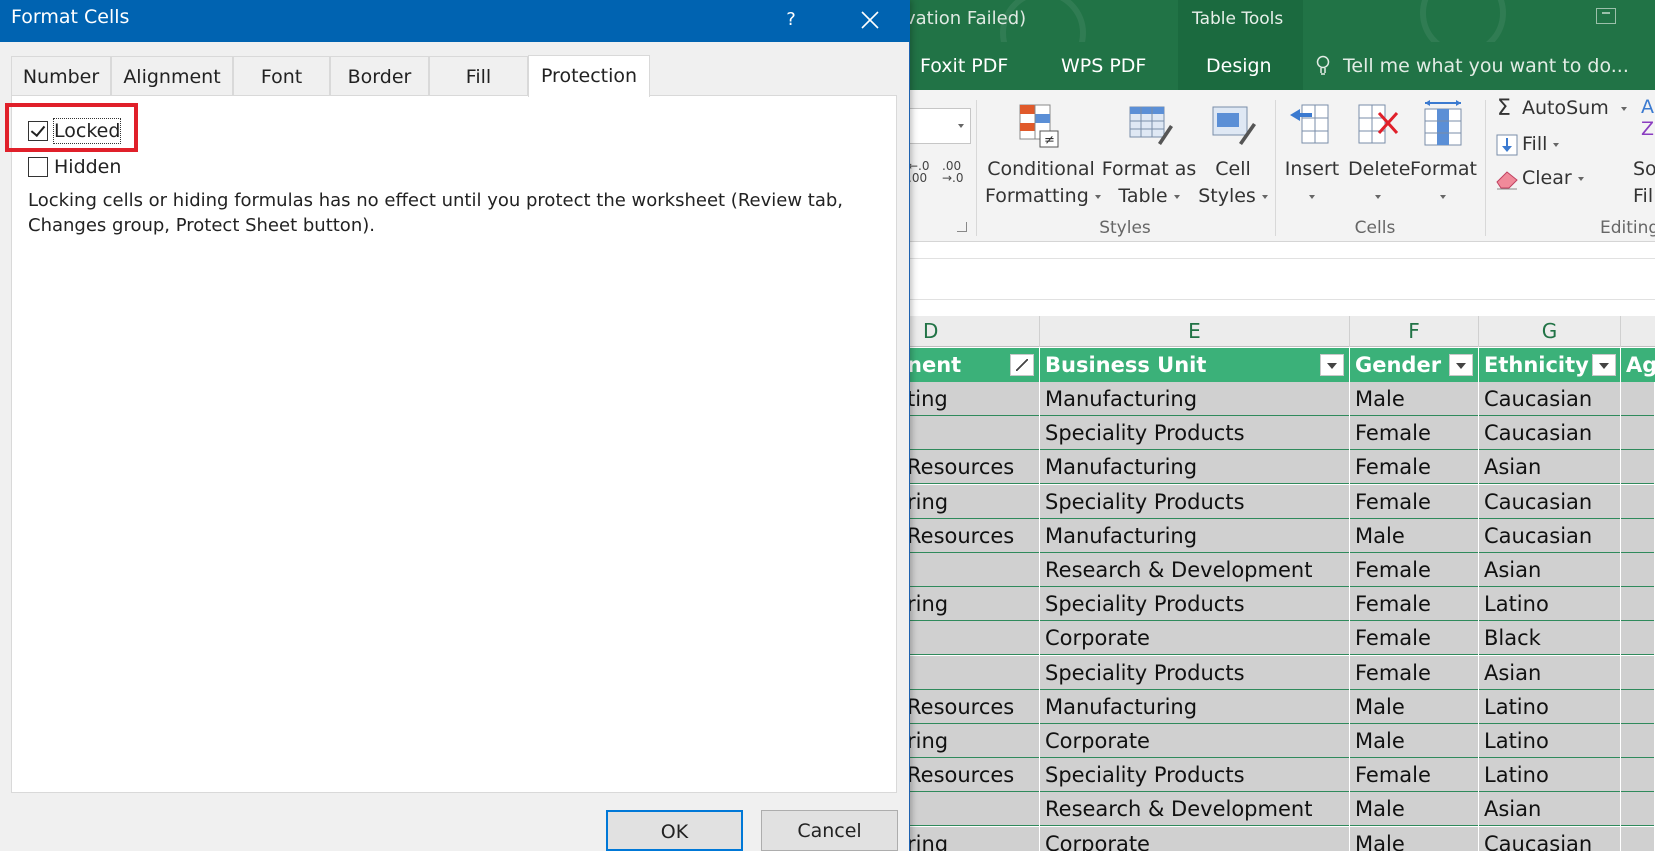 The image size is (1655, 851). Describe the element at coordinates (964, 66) in the screenshot. I see `tab-foxit-pdf: Foxit PDF` at that location.